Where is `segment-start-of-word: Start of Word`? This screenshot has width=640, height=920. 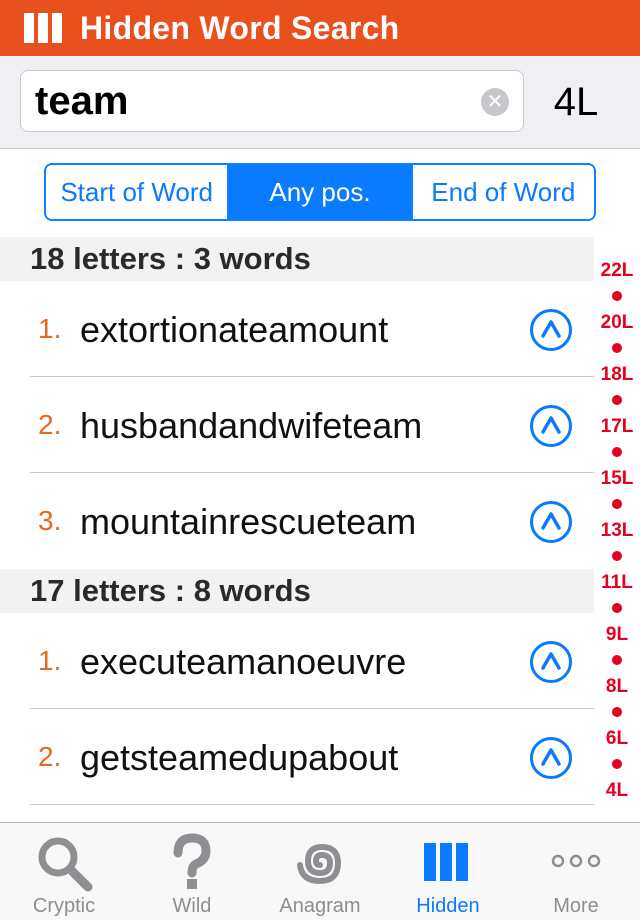 segment-start-of-word: Start of Word is located at coordinates (138, 192).